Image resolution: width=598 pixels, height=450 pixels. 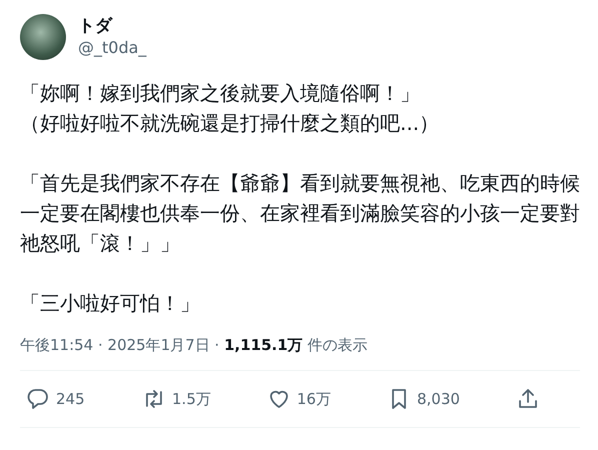 What do you see at coordinates (194, 345) in the screenshot?
I see `post-meta-line: 午後11:54 · 2025年1月7日 · 1,115.1万 件の表示` at bounding box center [194, 345].